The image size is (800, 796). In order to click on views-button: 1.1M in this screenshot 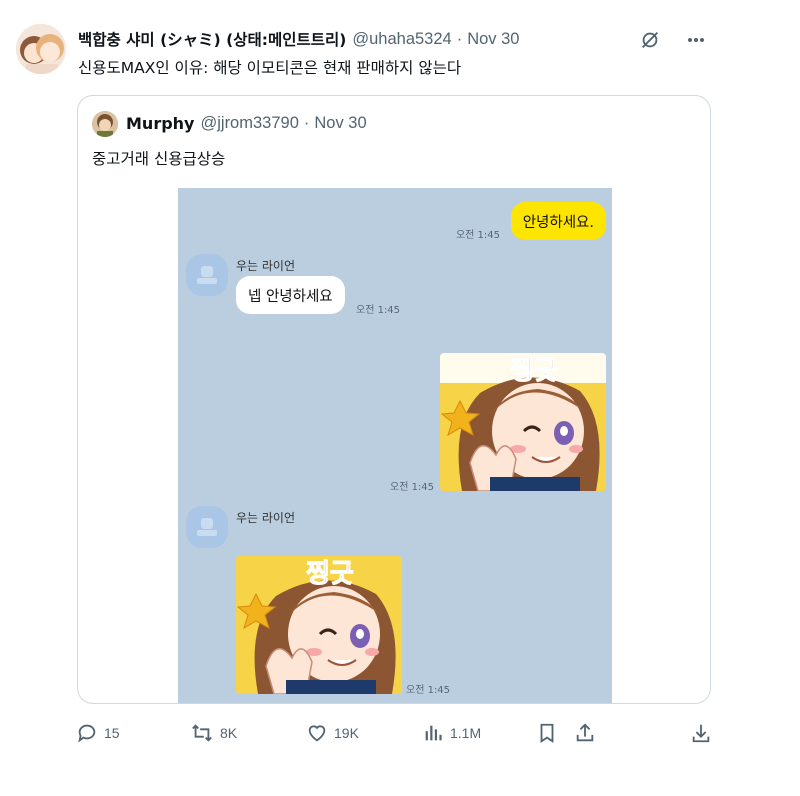, I will do `click(451, 733)`.